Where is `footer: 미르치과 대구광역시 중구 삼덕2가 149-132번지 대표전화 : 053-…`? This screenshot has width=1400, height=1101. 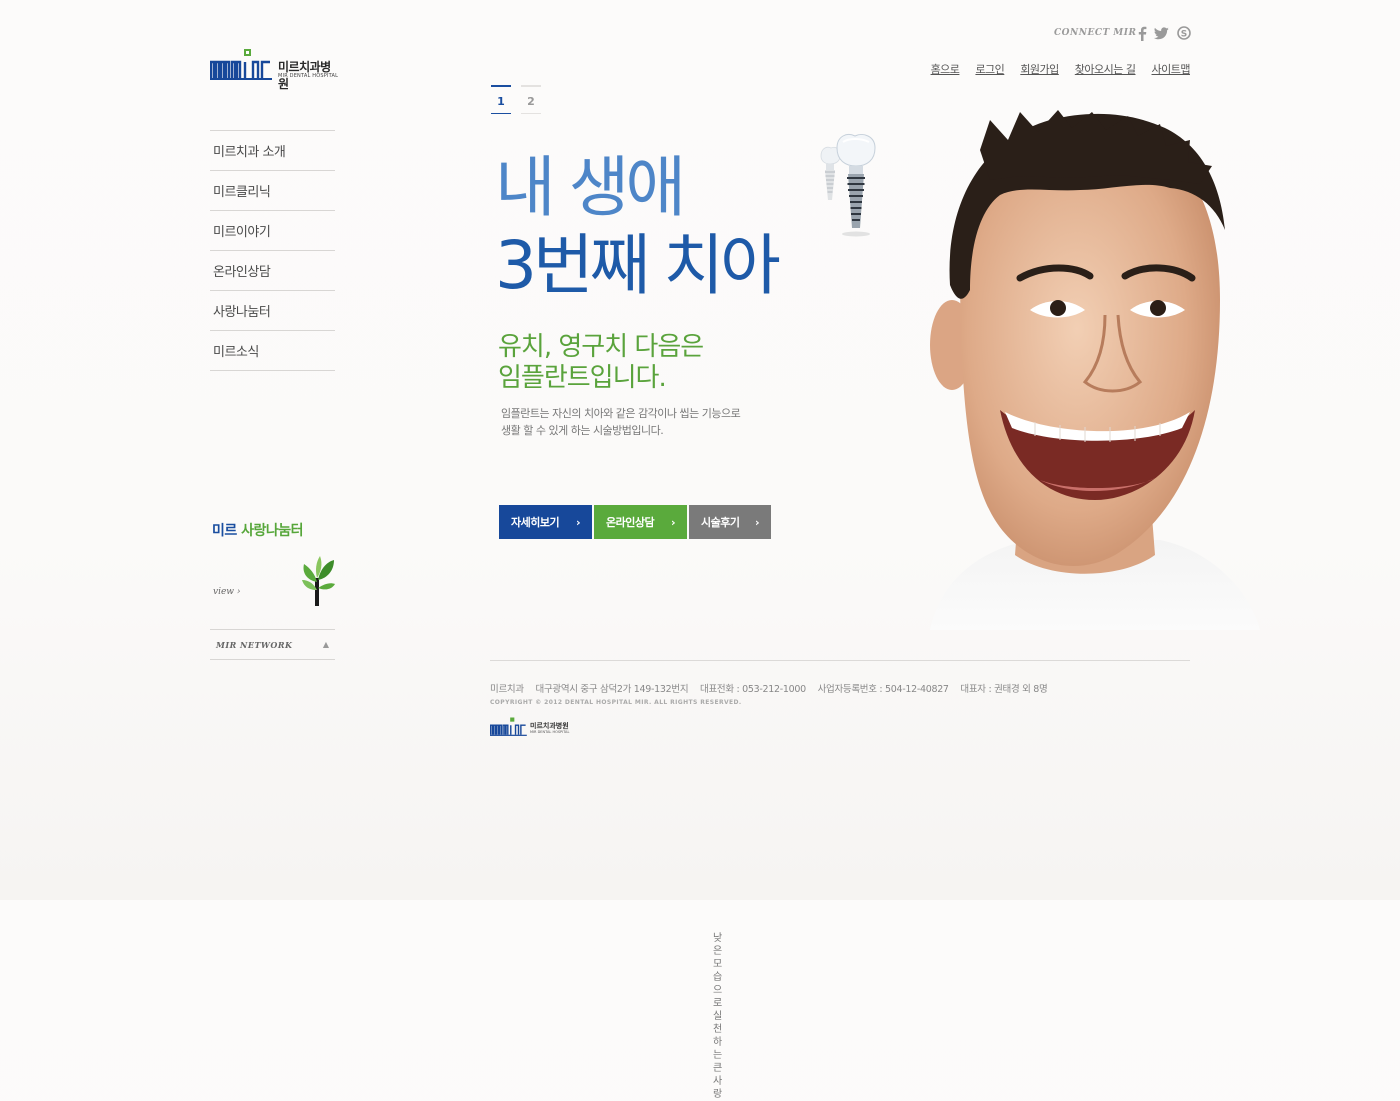 footer: 미르치과 대구광역시 중구 삼덕2가 149-132번지 대표전화 : 053-… is located at coordinates (840, 683).